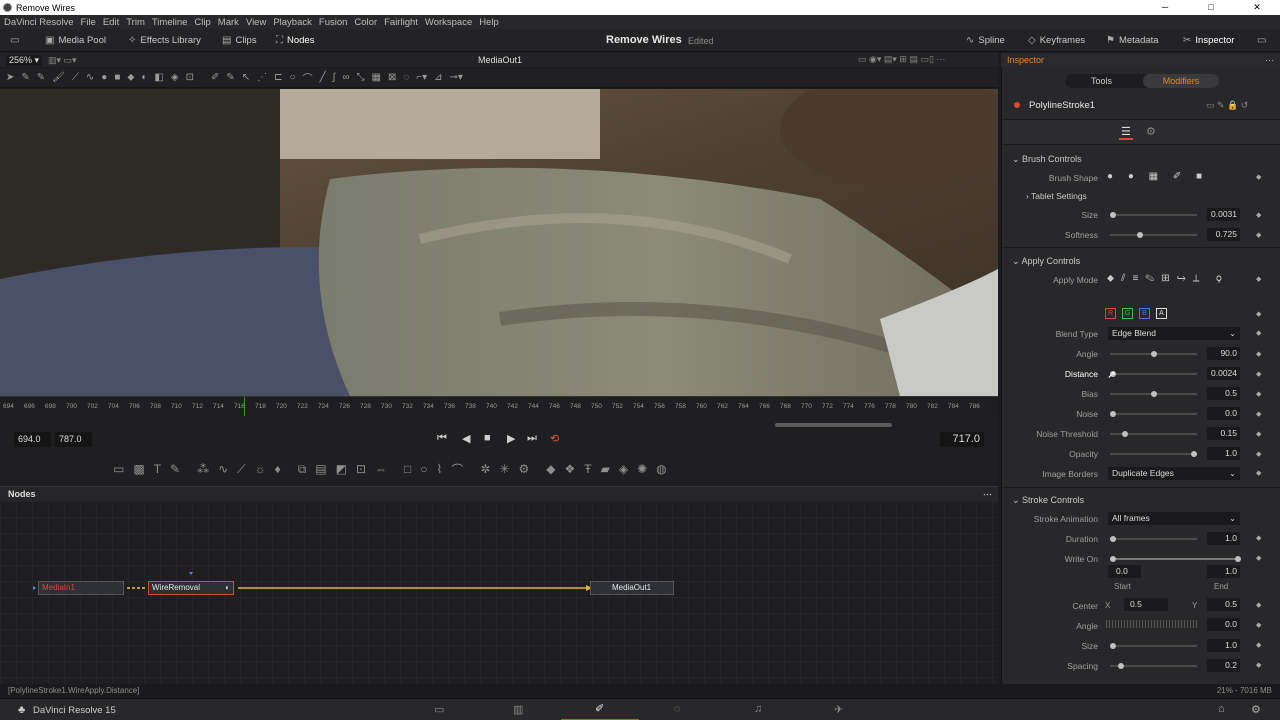  I want to click on effects-library-button: ✧ Effects Library, so click(164, 40).